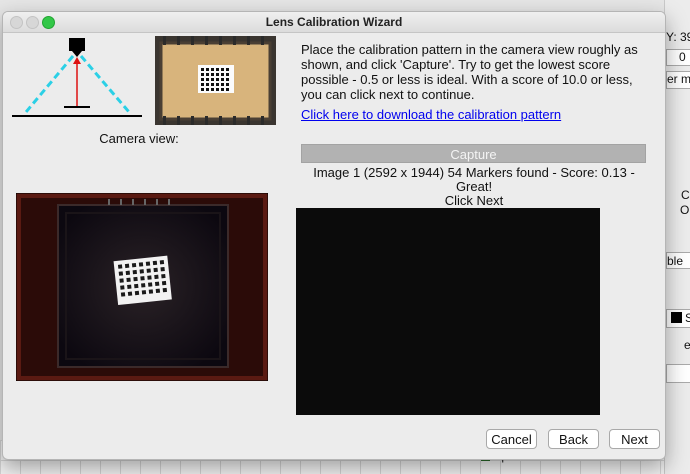  I want to click on bg-s-text: S, so click(687, 318).